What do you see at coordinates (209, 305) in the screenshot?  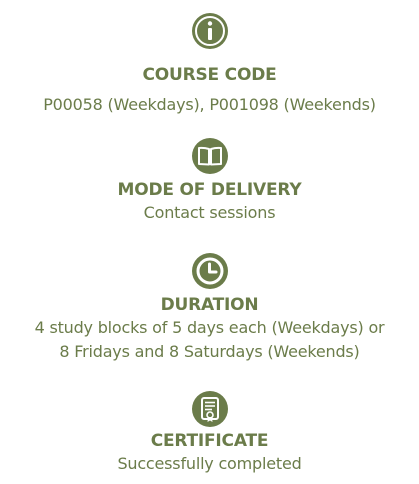 I see `duration-heading: DURATION` at bounding box center [209, 305].